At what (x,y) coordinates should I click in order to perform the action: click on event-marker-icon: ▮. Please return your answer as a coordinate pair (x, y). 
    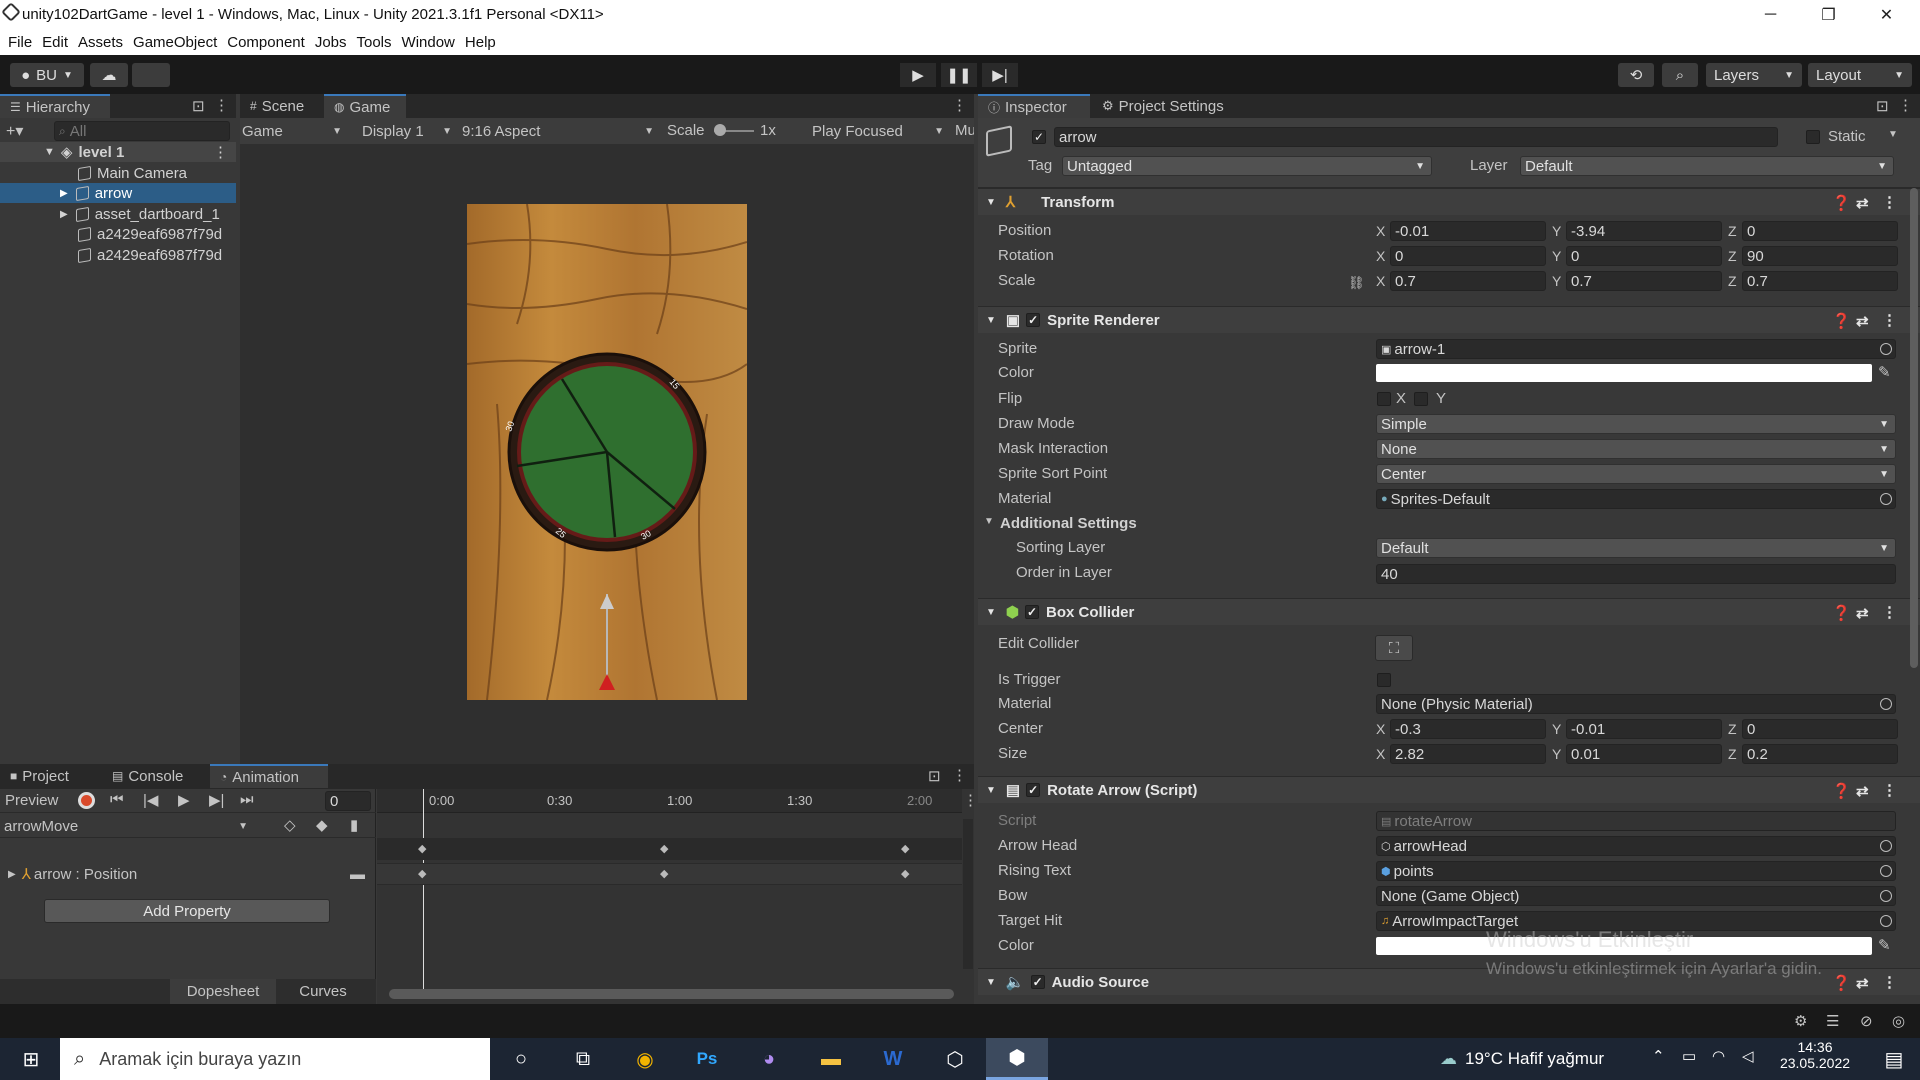
    Looking at the image, I should click on (354, 825).